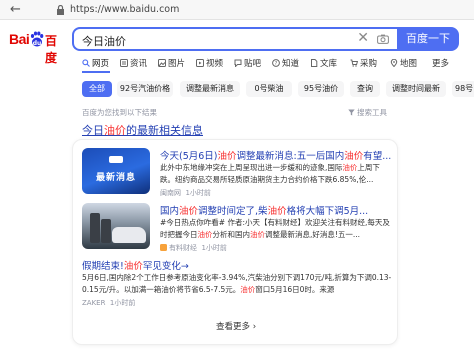 The width and height of the screenshot is (474, 352). I want to click on tab-map: 地图, so click(403, 63).